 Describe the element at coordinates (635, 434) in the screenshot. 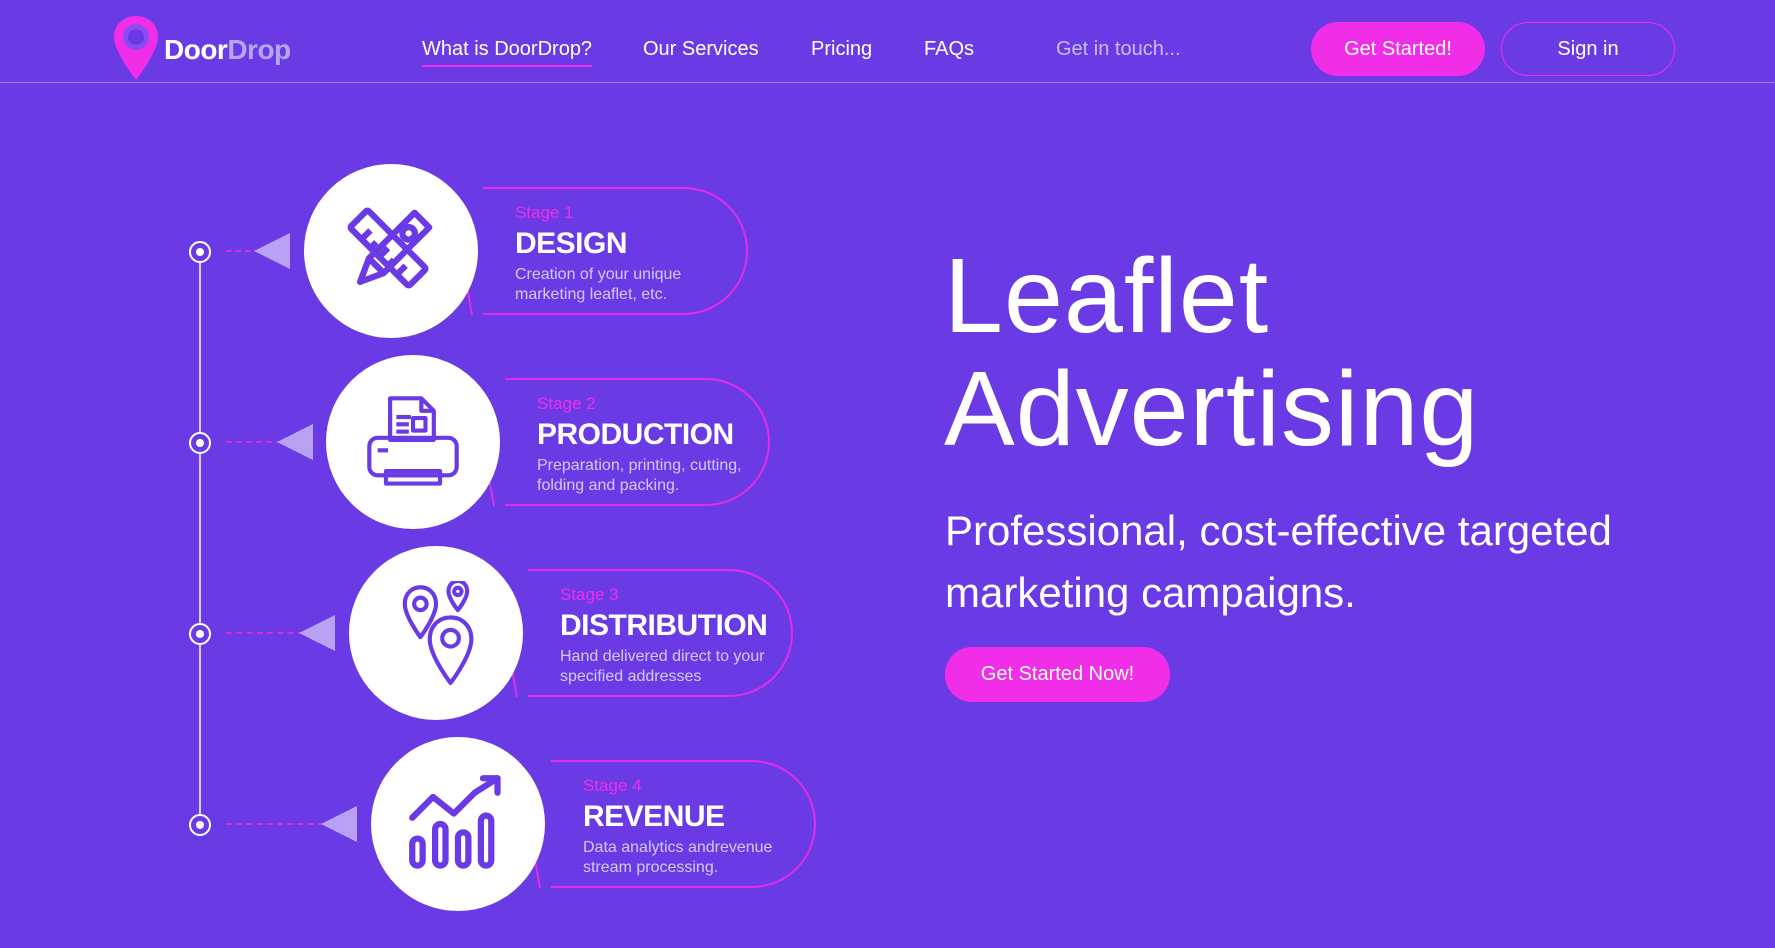

I see `stage-title: PRODUCTION` at that location.